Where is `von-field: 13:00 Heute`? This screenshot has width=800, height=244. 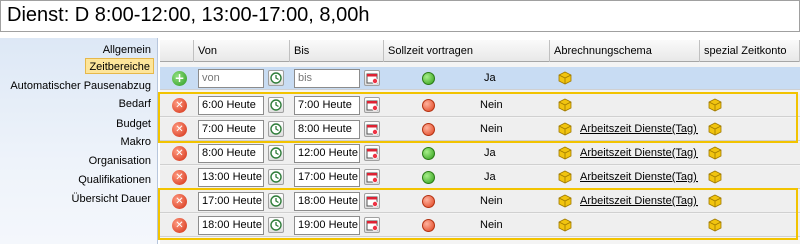 von-field: 13:00 Heute is located at coordinates (231, 177).